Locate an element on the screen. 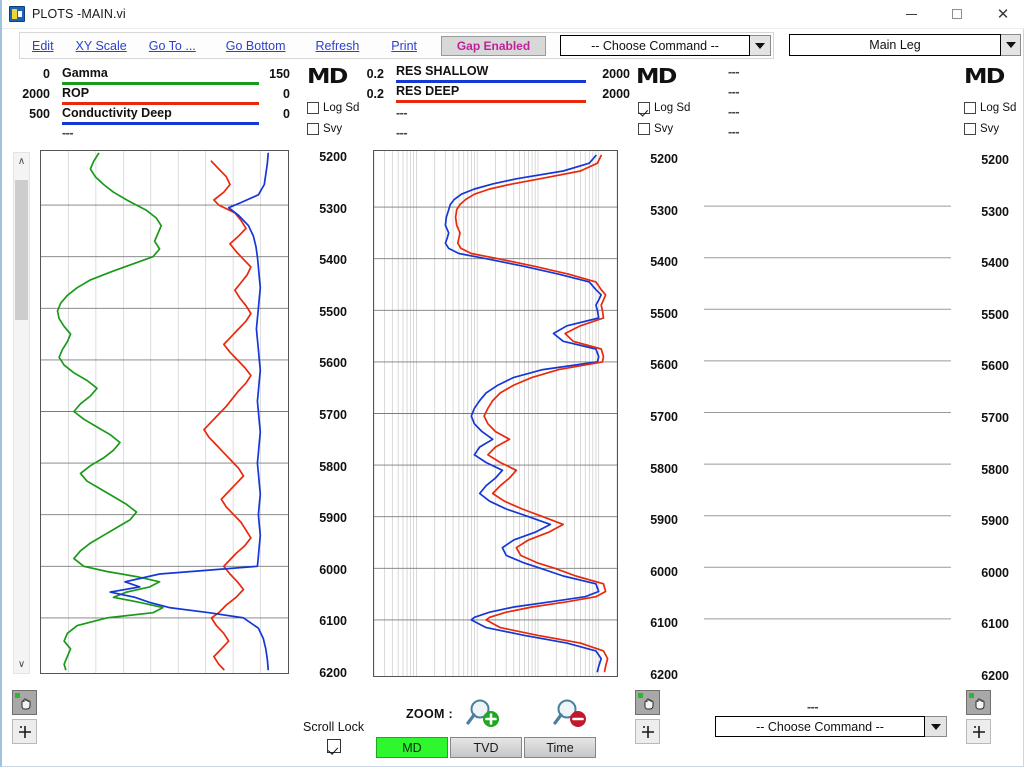 The image size is (1024, 767). depth-mode-toggle-group: MD TVD Time is located at coordinates (487, 747).